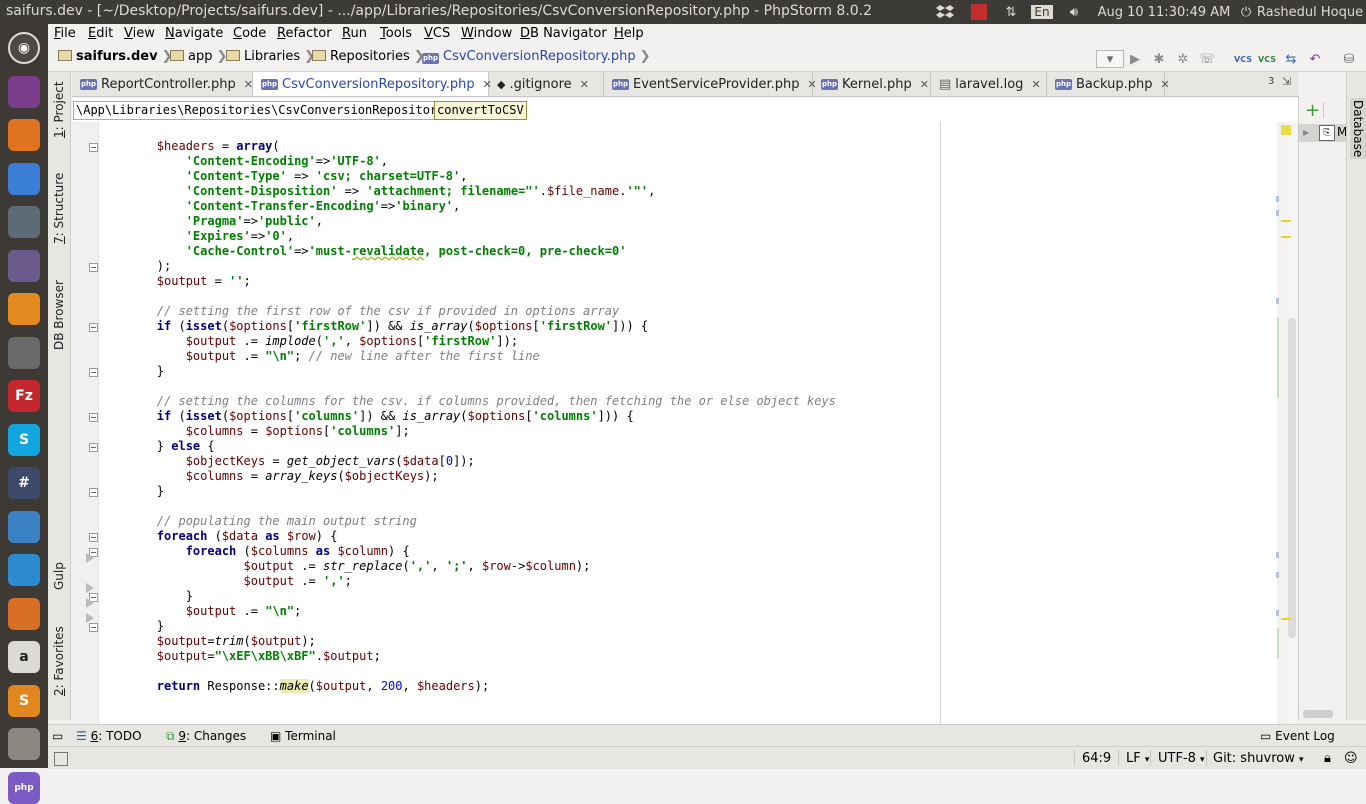 Image resolution: width=1366 pixels, height=804 pixels. What do you see at coordinates (24, 48) in the screenshot?
I see `ubuntu-dash-icon: ◉` at bounding box center [24, 48].